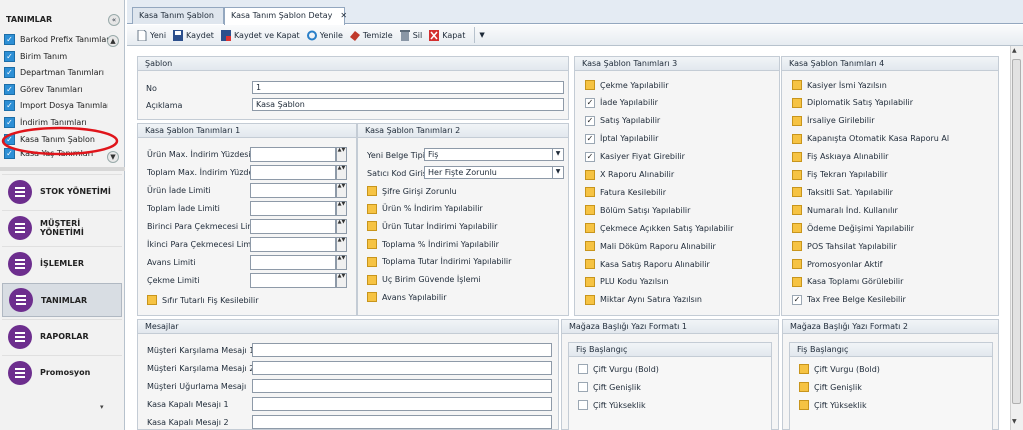 This screenshot has width=1023, height=430. I want to click on checkbox-item: Fiş Tekrarı Yapılabilir, so click(839, 174).